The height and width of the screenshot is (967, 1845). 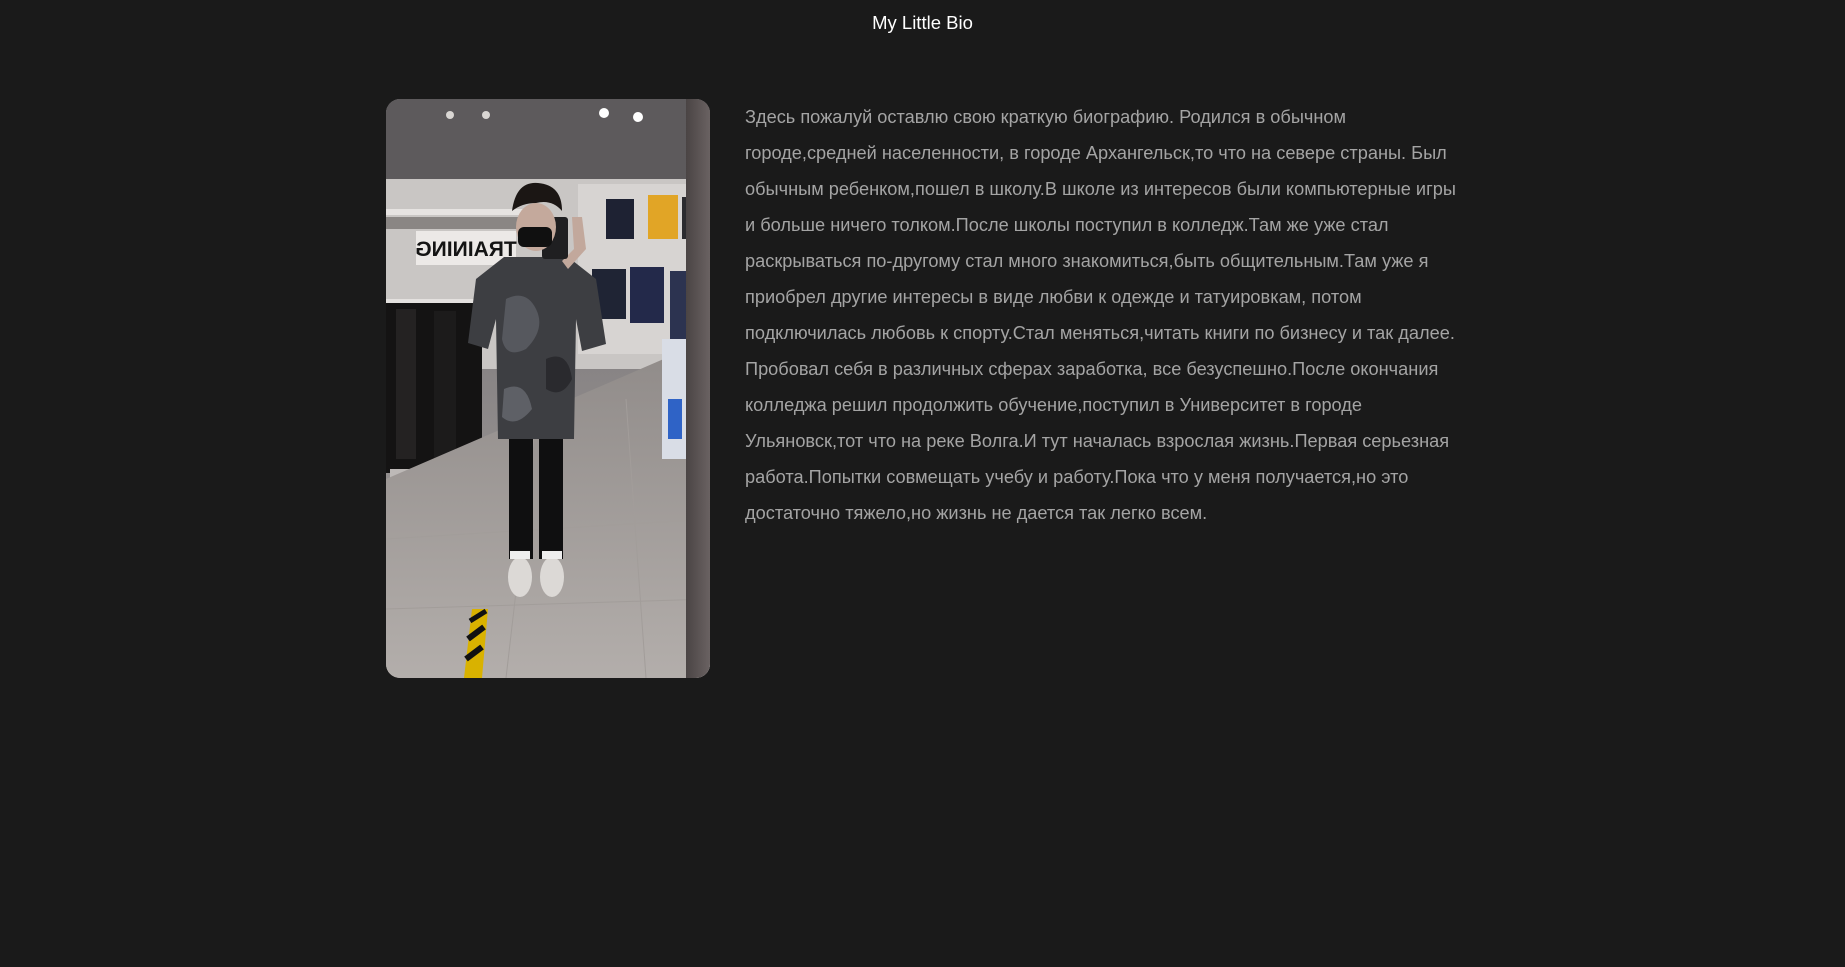 I want to click on profile-photo: TRAINING, so click(x=548, y=388).